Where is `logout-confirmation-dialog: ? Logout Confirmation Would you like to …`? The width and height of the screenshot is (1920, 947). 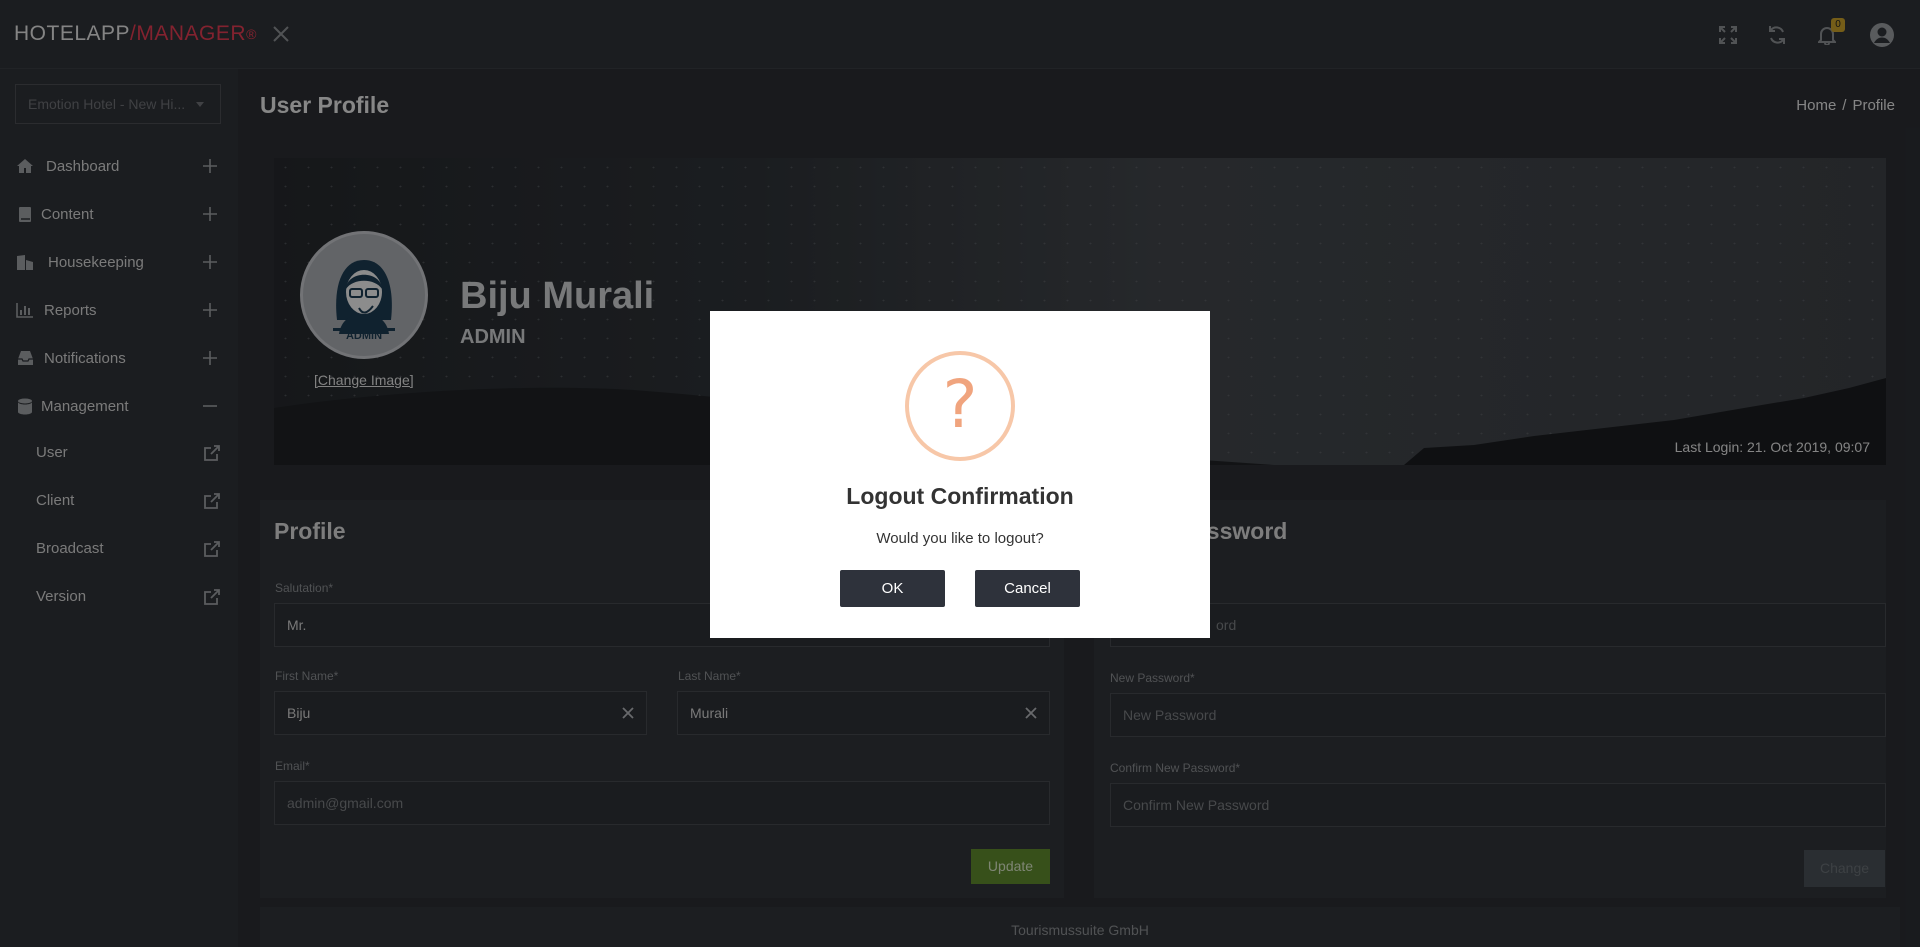 logout-confirmation-dialog: ? Logout Confirmation Would you like to … is located at coordinates (960, 474).